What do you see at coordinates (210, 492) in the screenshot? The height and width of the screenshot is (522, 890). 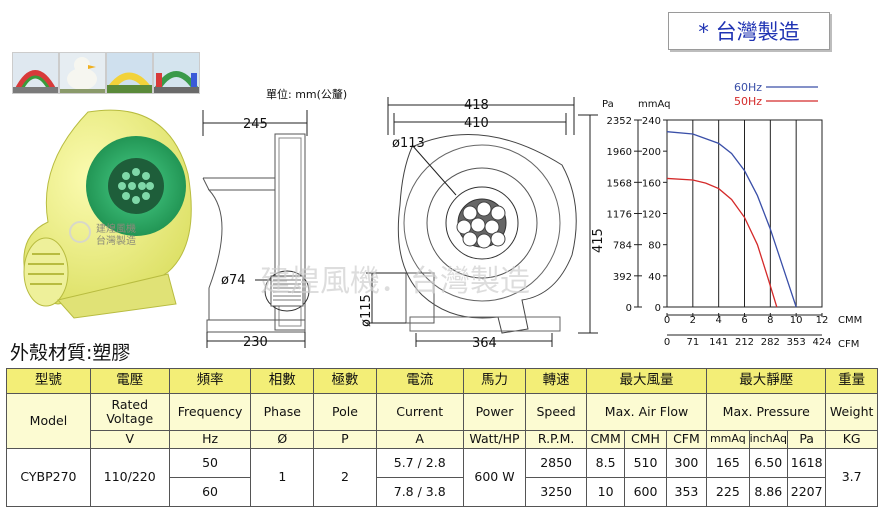 I see `cell-frequency: 60` at bounding box center [210, 492].